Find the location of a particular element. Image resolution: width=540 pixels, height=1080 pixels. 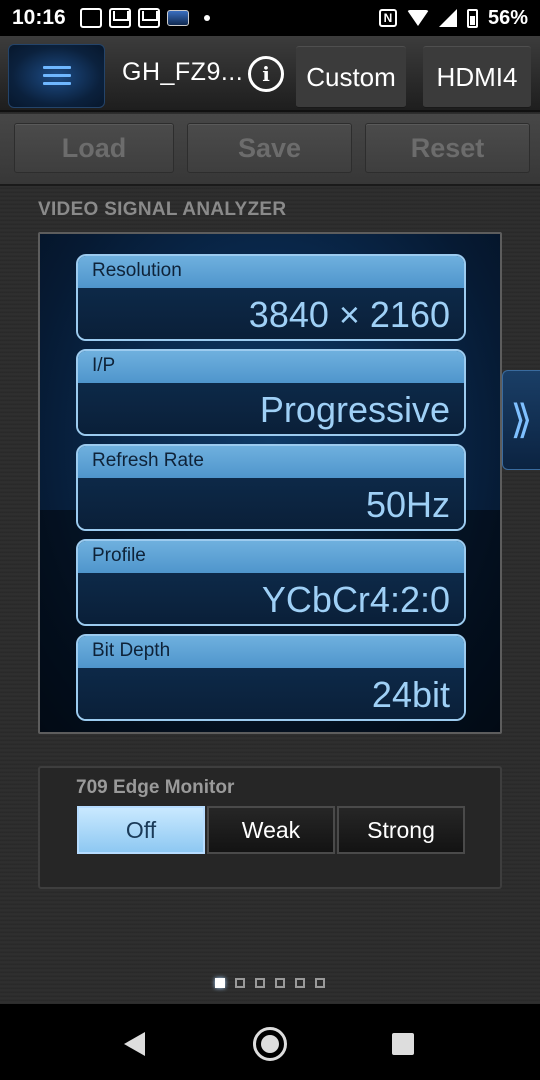

field-label: Refresh Rate is located at coordinates (271, 462).